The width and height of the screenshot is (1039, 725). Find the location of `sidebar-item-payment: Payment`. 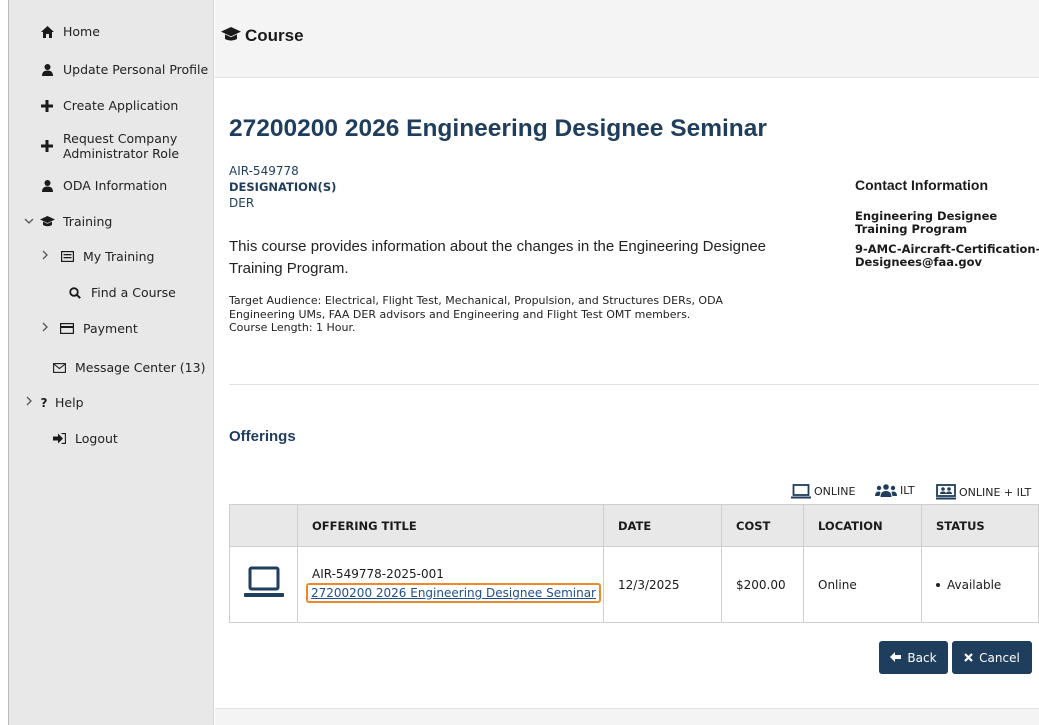

sidebar-item-payment: Payment is located at coordinates (98, 328).